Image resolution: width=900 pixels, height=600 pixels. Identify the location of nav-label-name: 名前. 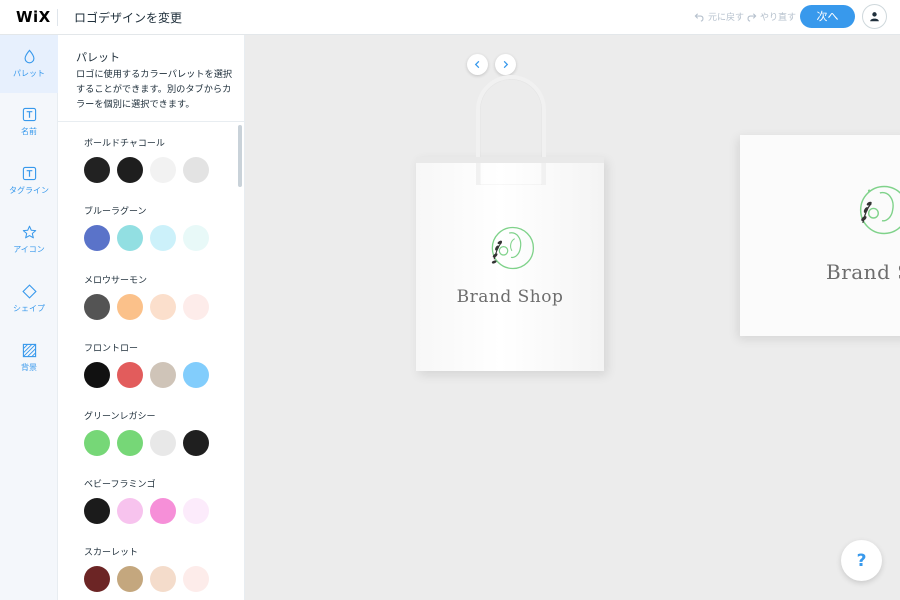
(29, 131).